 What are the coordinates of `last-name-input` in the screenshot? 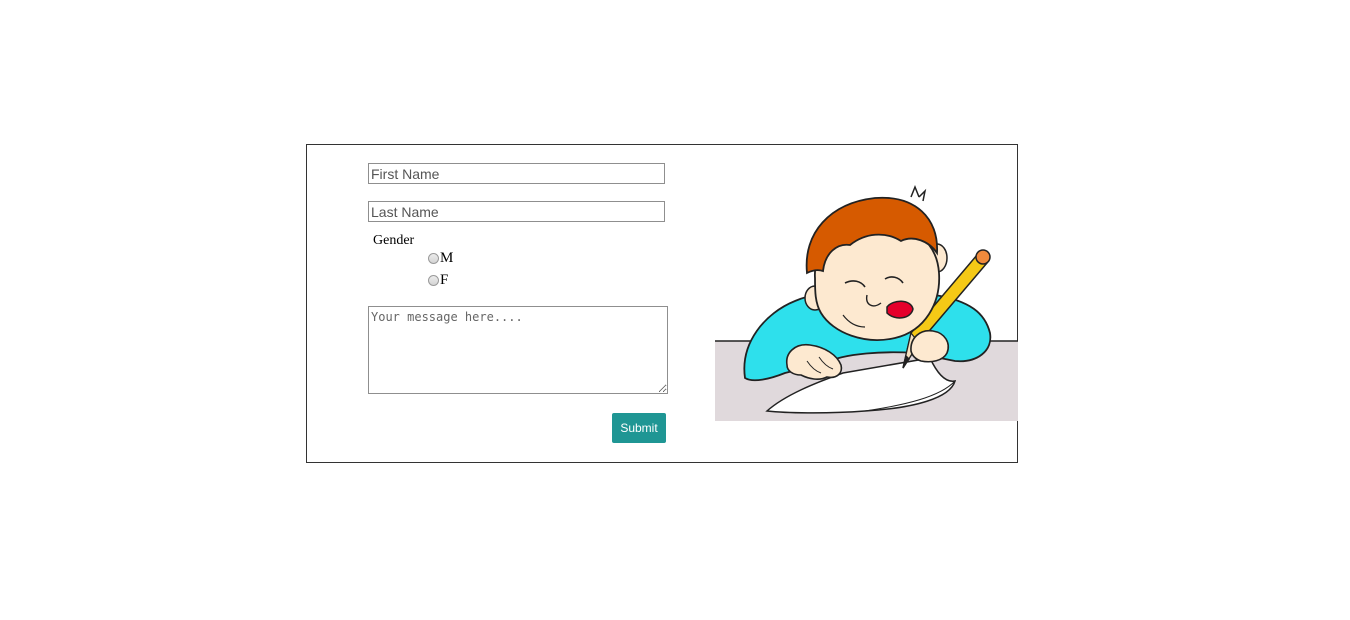 It's located at (516, 211).